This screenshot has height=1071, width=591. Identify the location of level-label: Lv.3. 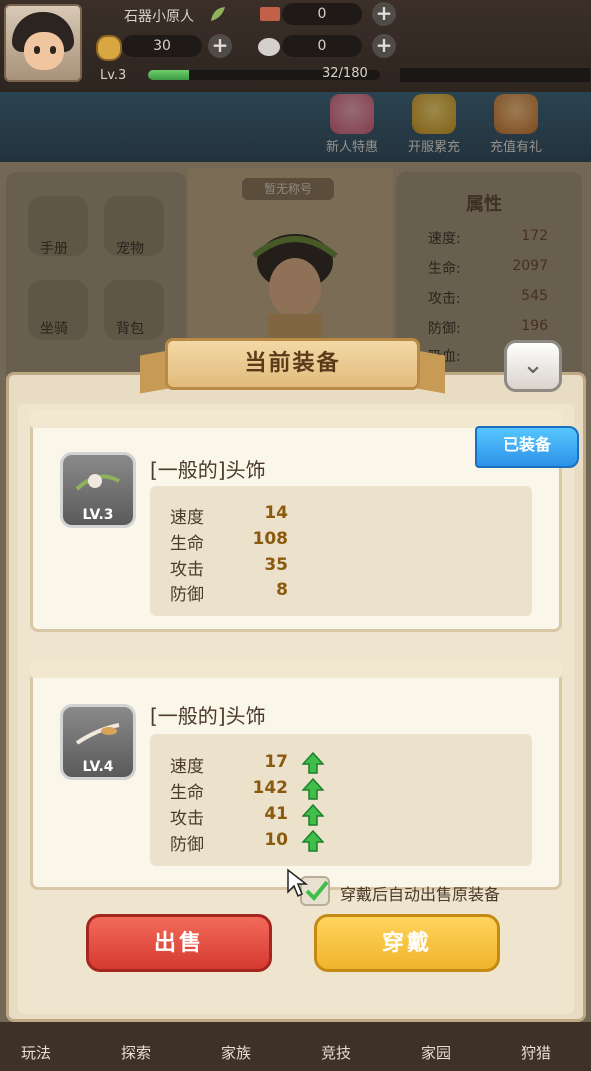
(113, 75).